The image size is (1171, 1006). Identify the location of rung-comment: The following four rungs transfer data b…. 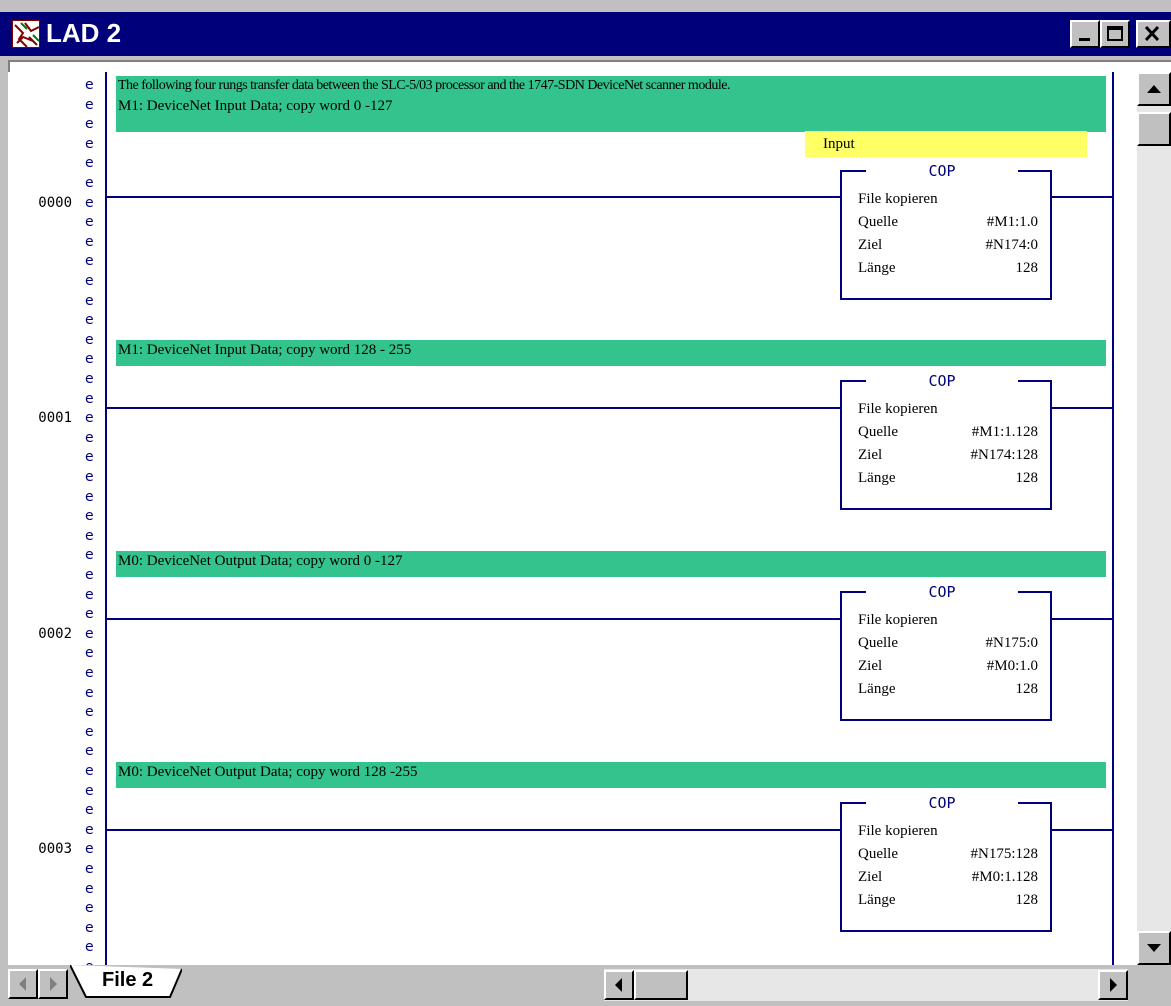
(611, 104).